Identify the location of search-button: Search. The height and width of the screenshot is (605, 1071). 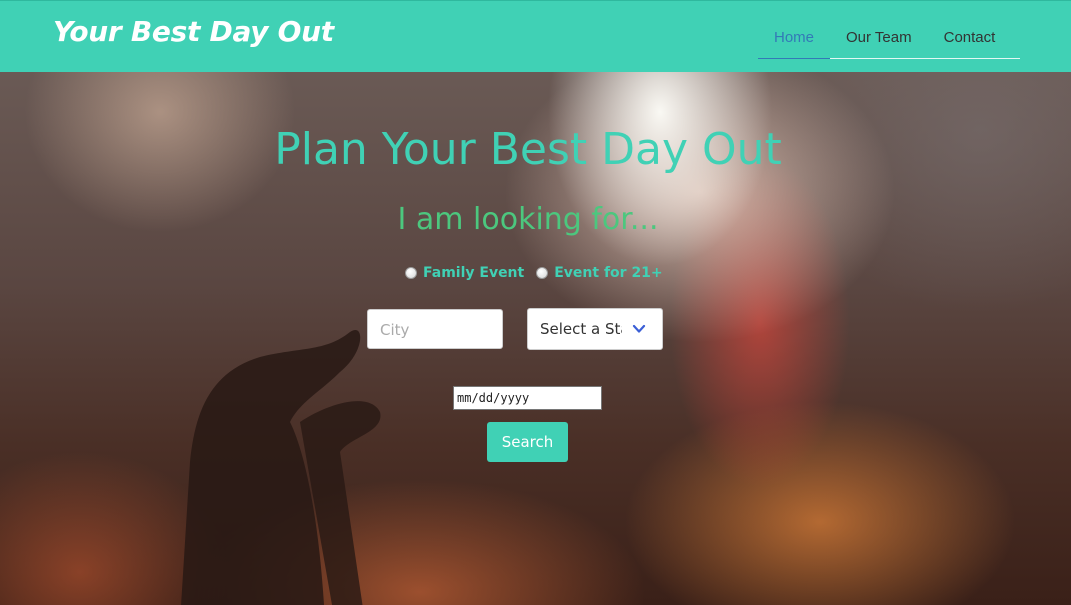
(527, 442).